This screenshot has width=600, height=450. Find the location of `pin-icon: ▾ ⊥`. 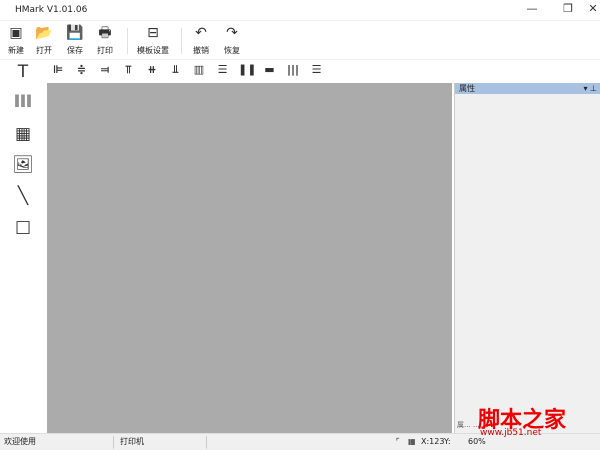

pin-icon: ▾ ⊥ is located at coordinates (590, 88).